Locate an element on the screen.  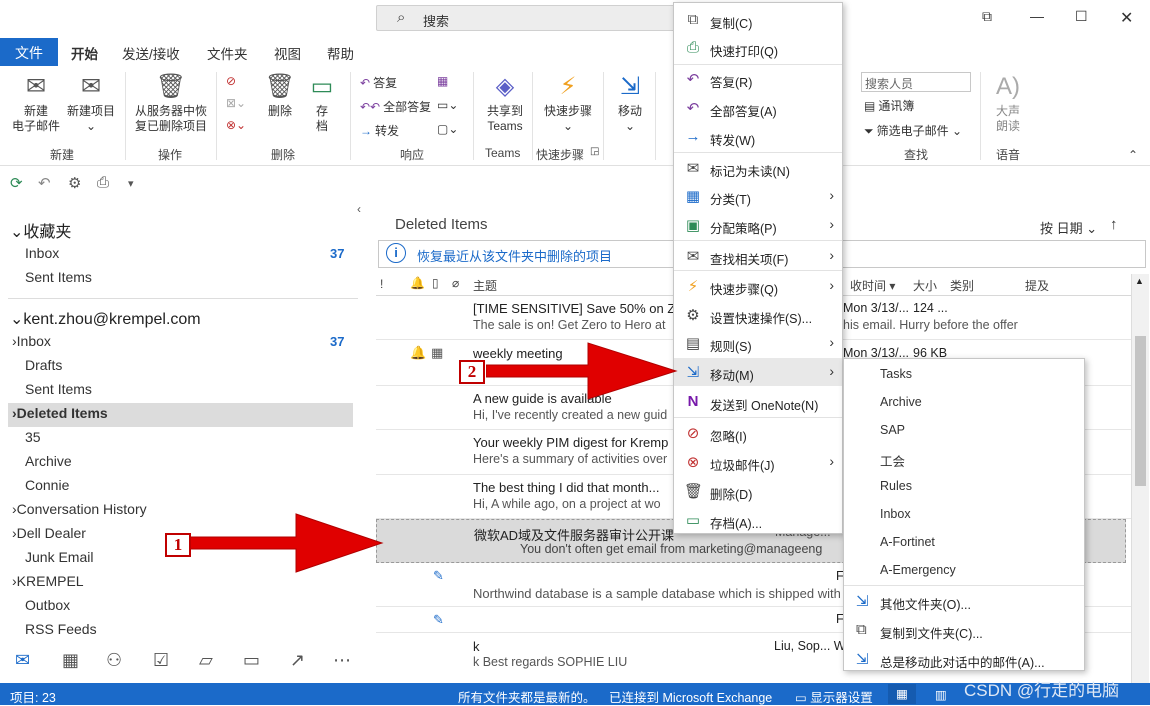
forward-button: → 转发 is located at coordinates (379, 130).